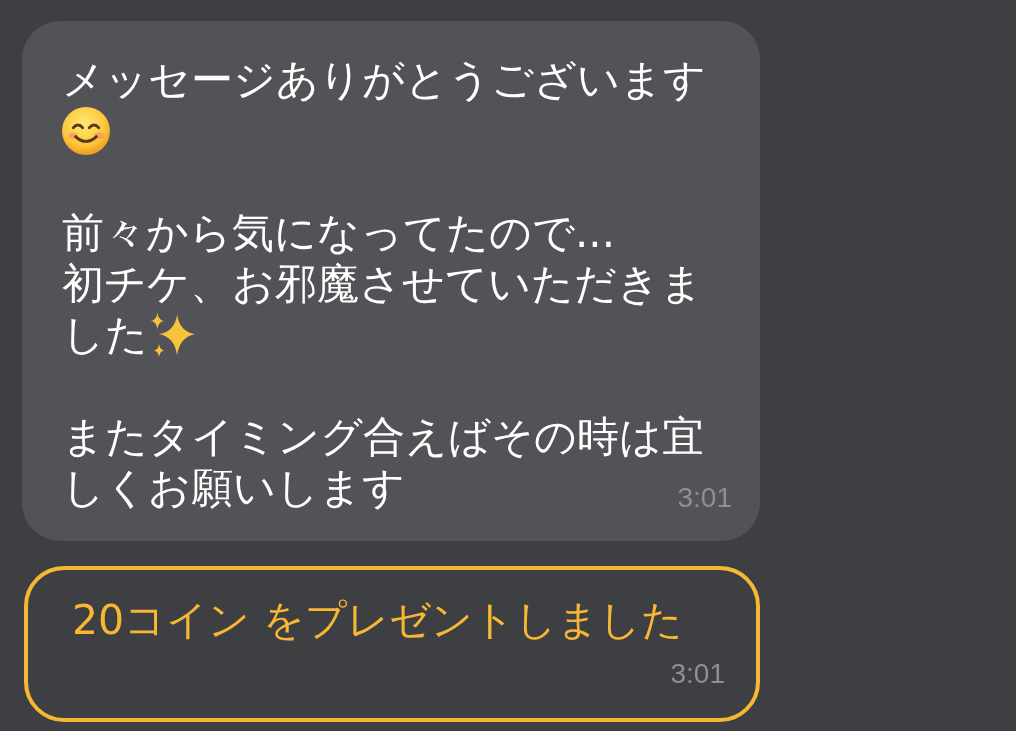 The image size is (1016, 731). Describe the element at coordinates (173, 334) in the screenshot. I see `sparkles-icon` at that location.